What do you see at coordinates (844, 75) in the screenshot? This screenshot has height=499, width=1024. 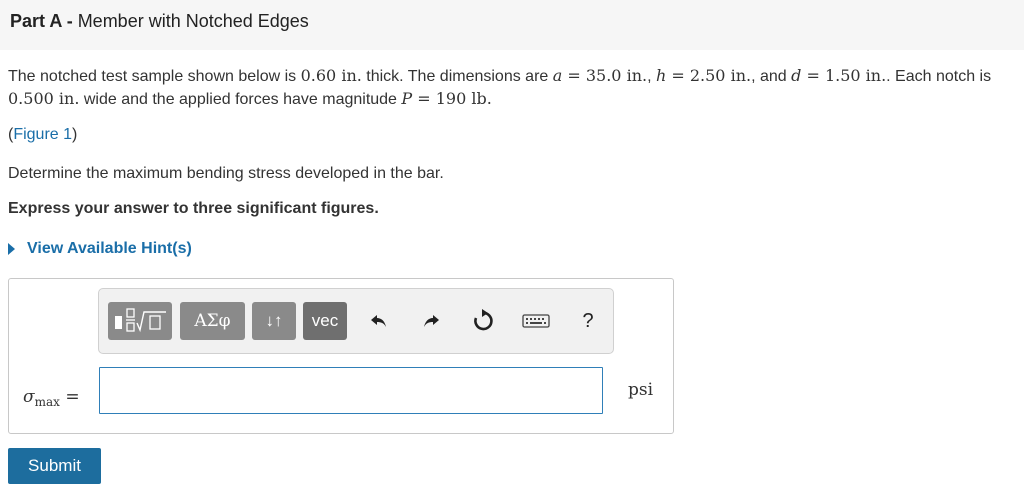 I see `d-value: = 1.50 in.` at bounding box center [844, 75].